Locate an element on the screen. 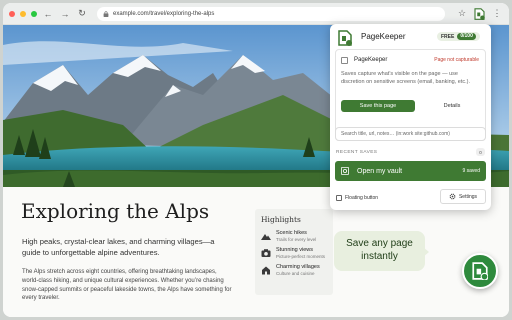 This screenshot has height=320, width=512. highlights-title: Highlights is located at coordinates (281, 219).